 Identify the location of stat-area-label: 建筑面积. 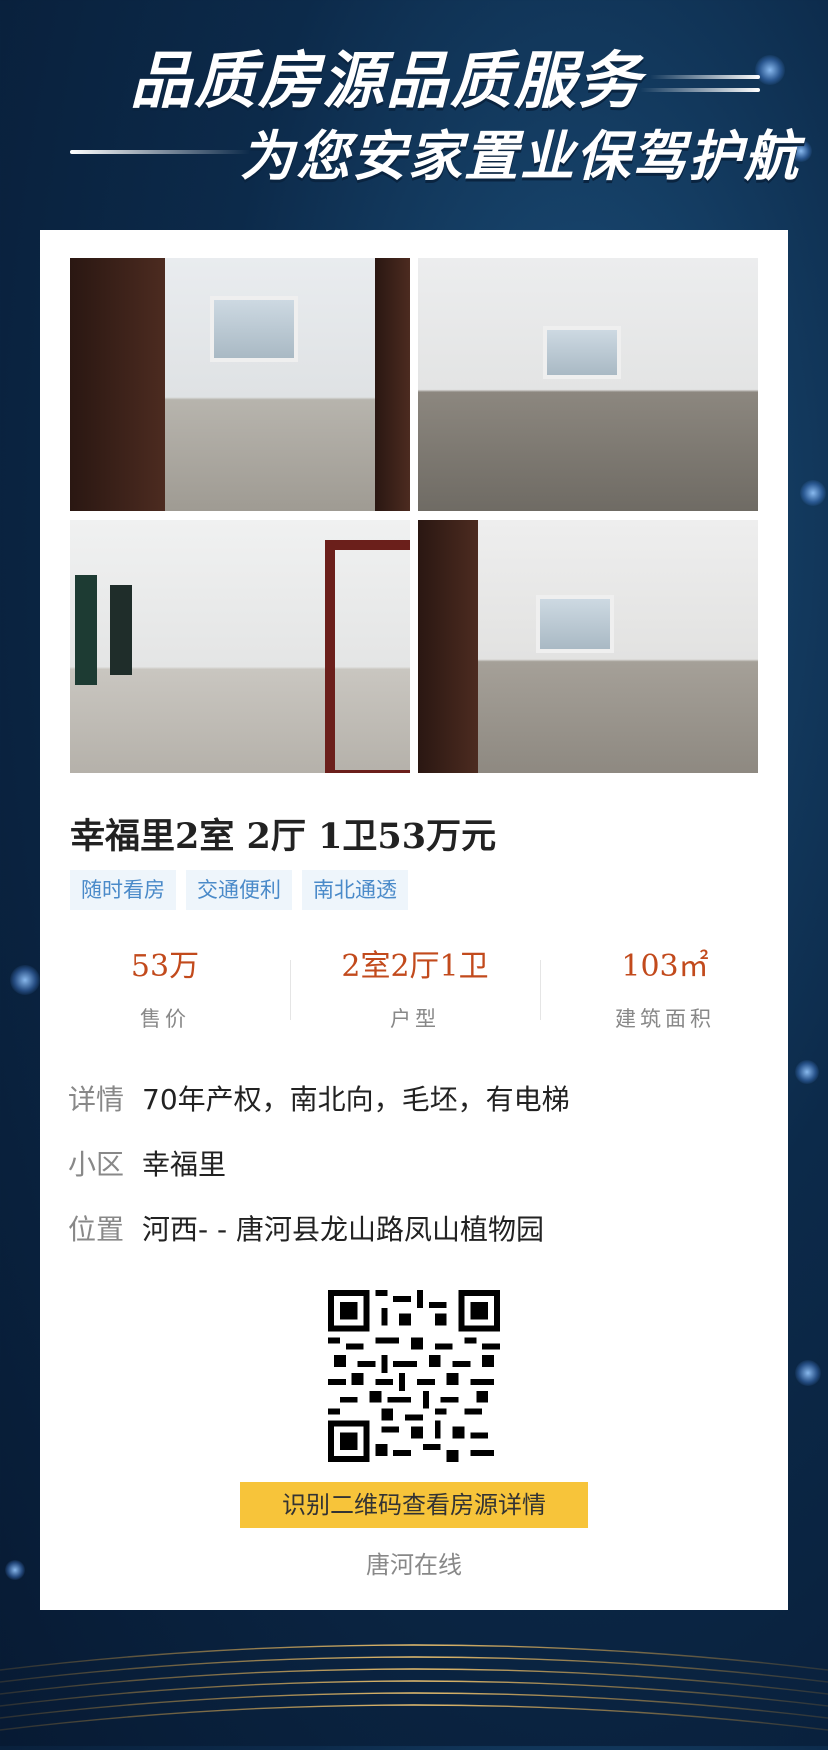
(665, 1019).